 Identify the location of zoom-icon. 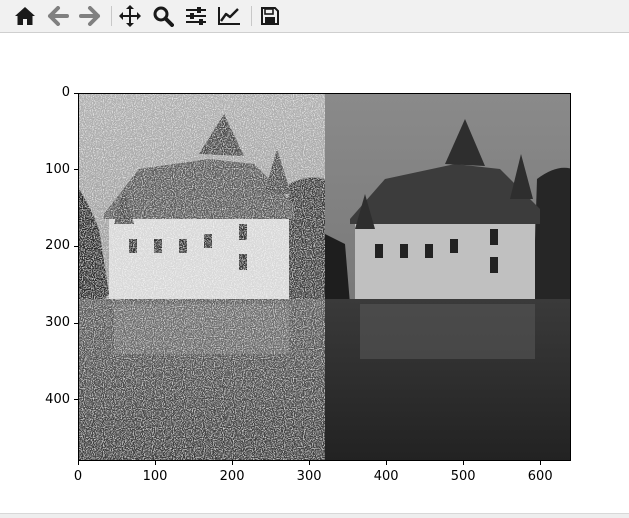
(163, 16).